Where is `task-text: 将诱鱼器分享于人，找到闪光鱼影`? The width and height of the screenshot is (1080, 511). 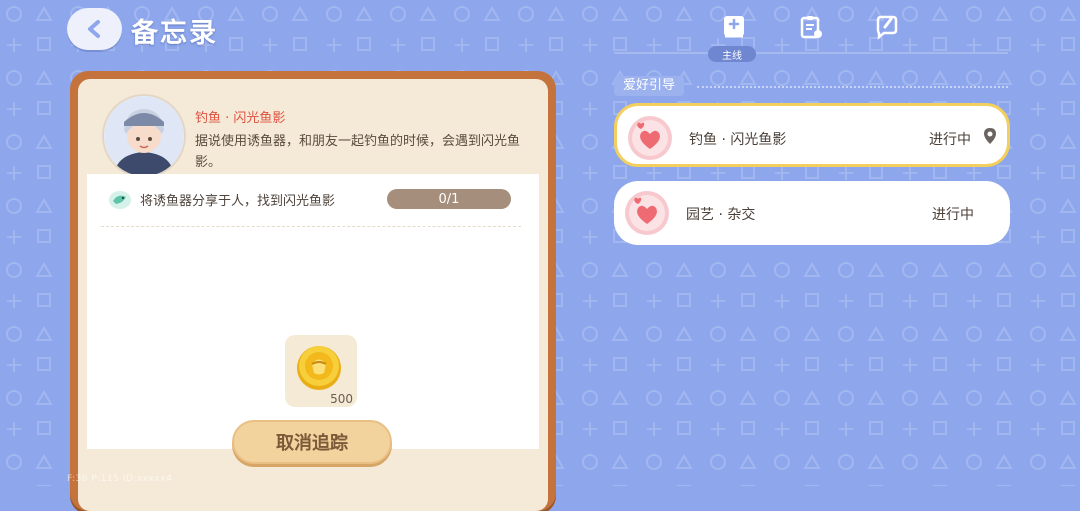 task-text: 将诱鱼器分享于人，找到闪光鱼影 is located at coordinates (238, 201).